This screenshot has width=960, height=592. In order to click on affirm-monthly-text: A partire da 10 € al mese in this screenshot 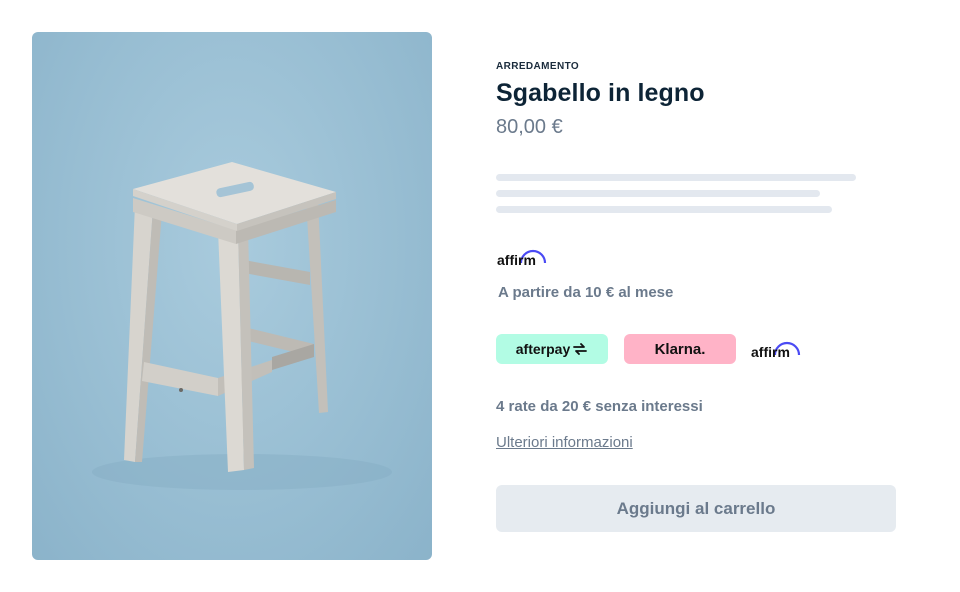, I will do `click(586, 292)`.